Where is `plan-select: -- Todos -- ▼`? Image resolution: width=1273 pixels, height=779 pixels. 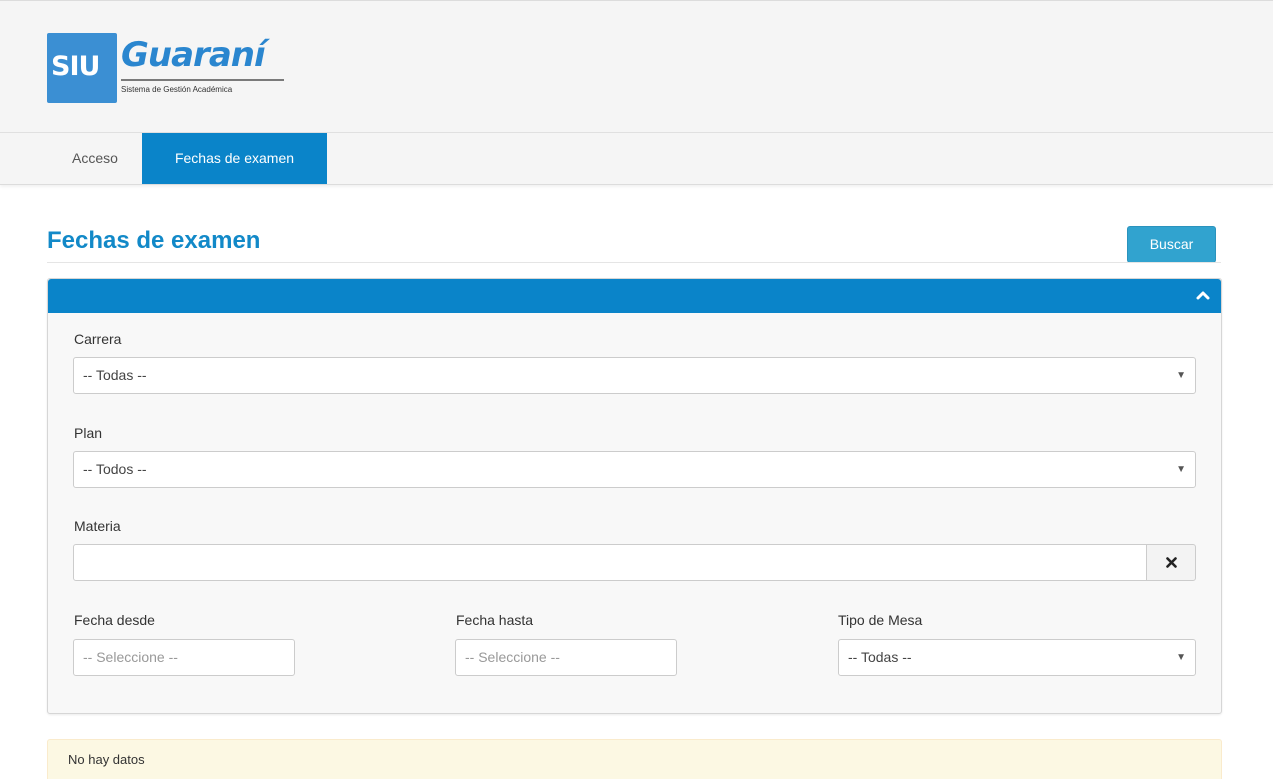
plan-select: -- Todos -- ▼ is located at coordinates (634, 469).